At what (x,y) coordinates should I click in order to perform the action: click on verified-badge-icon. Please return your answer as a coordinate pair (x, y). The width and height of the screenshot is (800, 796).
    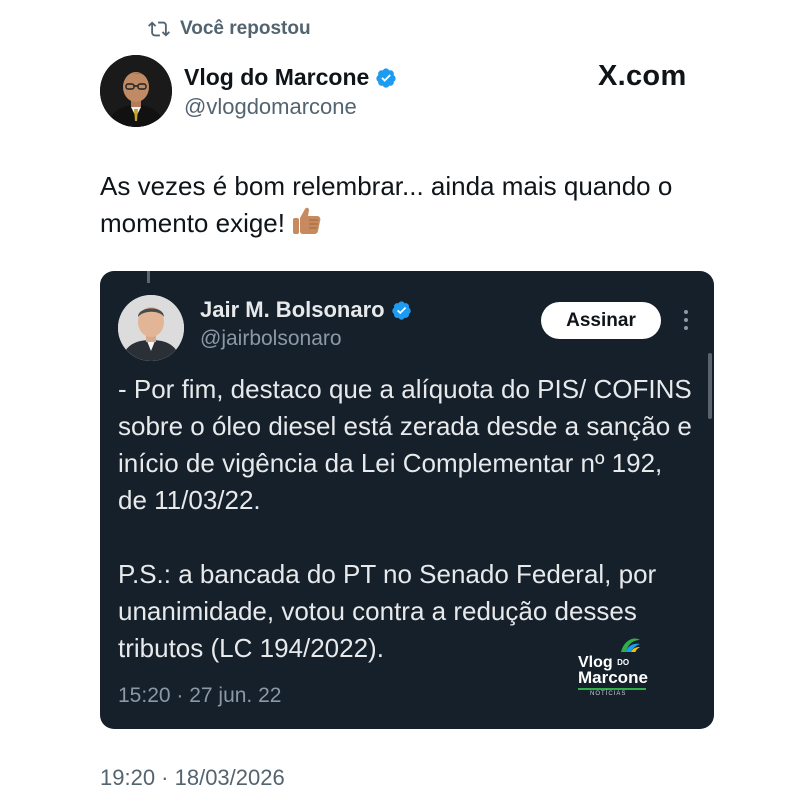
    Looking at the image, I should click on (386, 78).